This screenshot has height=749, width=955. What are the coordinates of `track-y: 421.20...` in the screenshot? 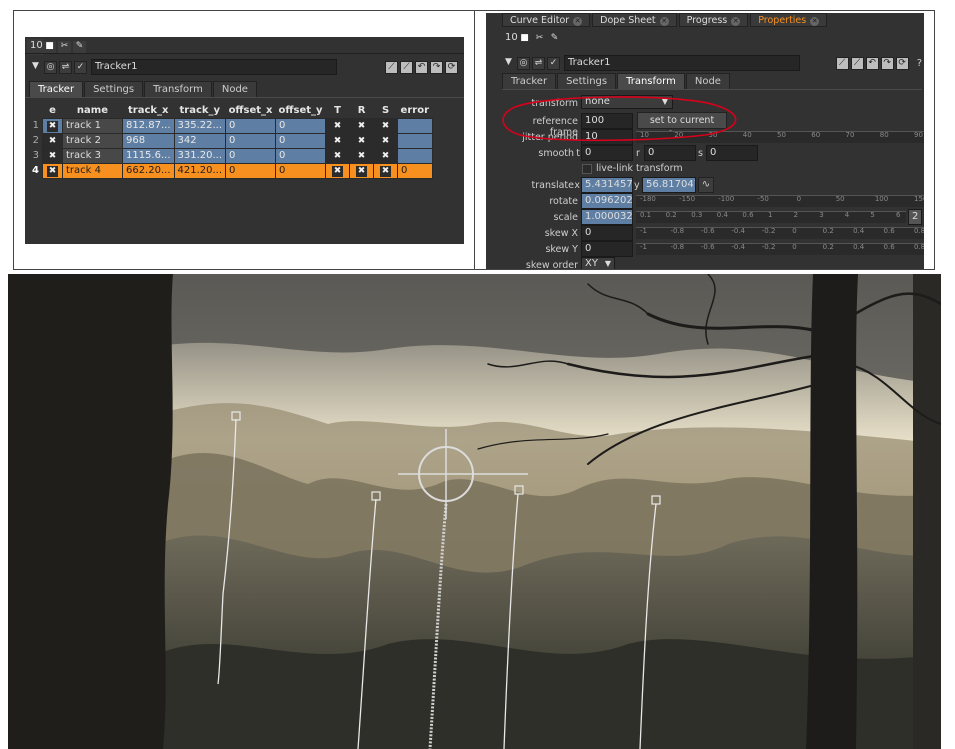 It's located at (200, 170).